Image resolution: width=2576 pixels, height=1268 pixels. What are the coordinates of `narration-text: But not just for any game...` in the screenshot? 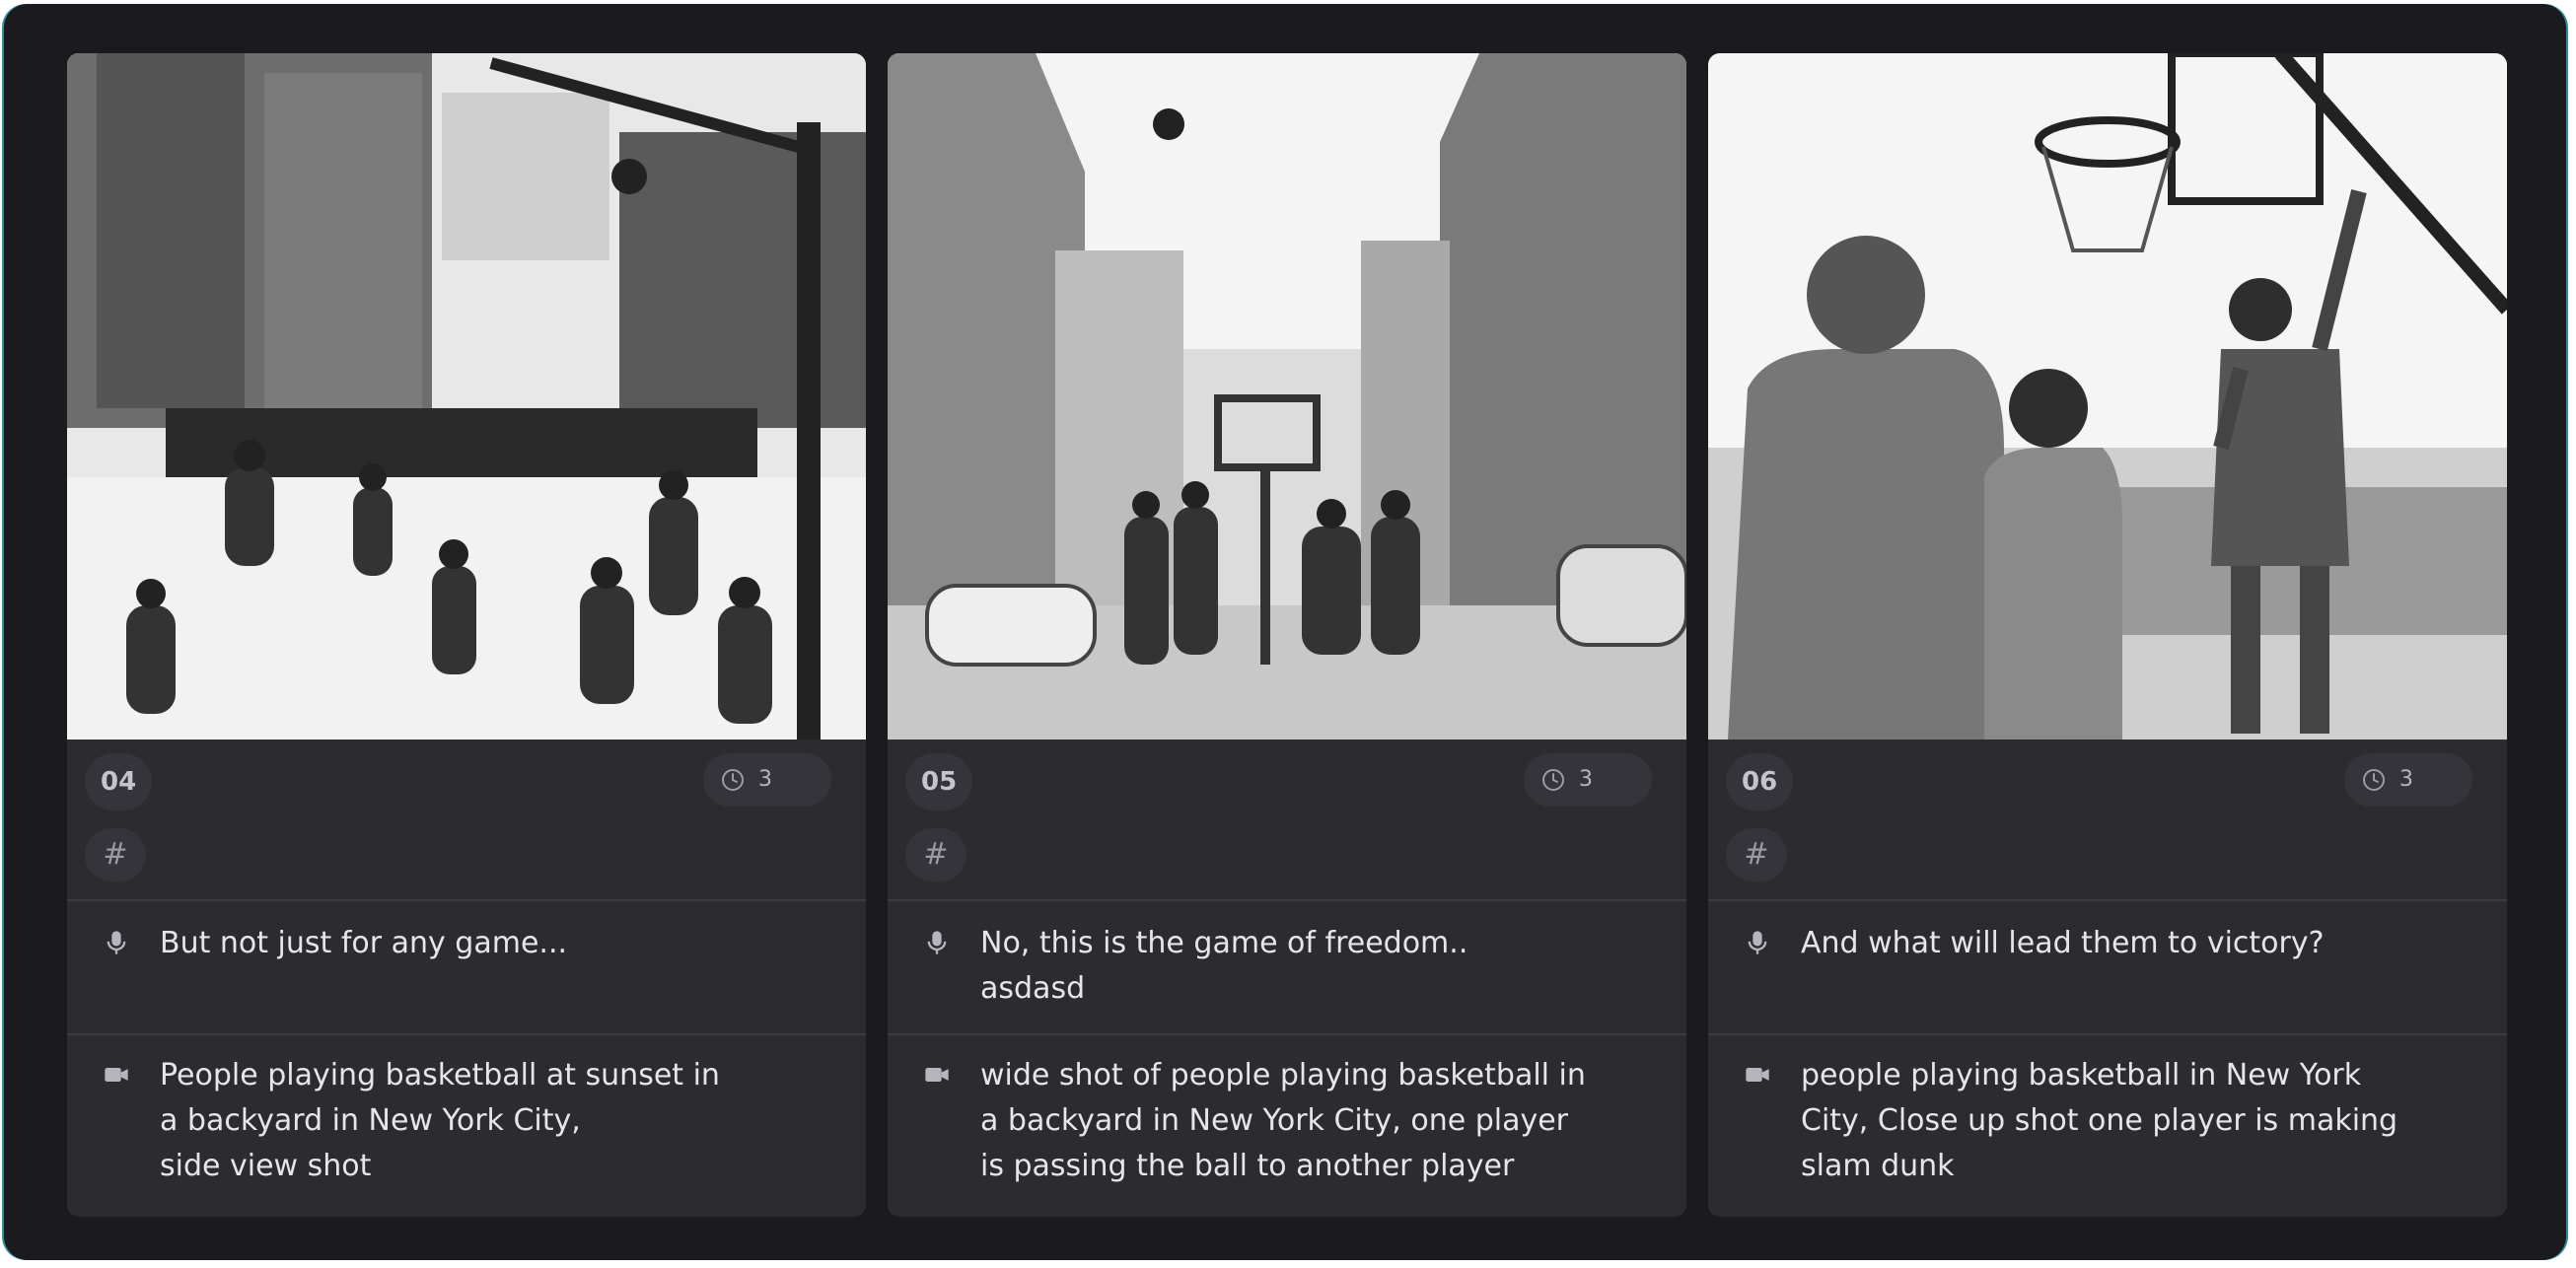 It's located at (495, 943).